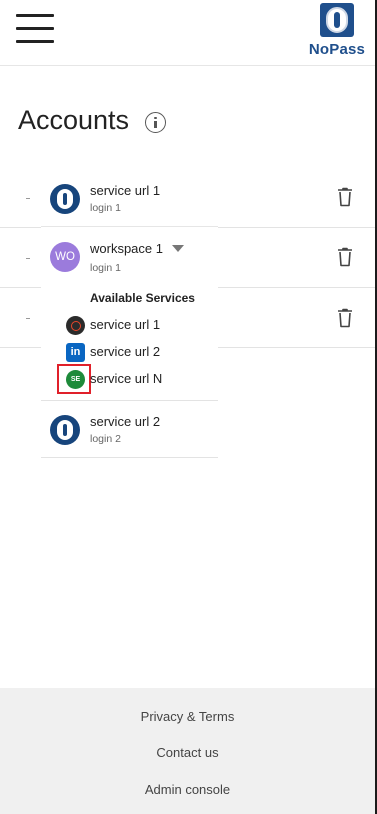 The height and width of the screenshot is (814, 377). What do you see at coordinates (105, 439) in the screenshot?
I see `account-login: login 2` at bounding box center [105, 439].